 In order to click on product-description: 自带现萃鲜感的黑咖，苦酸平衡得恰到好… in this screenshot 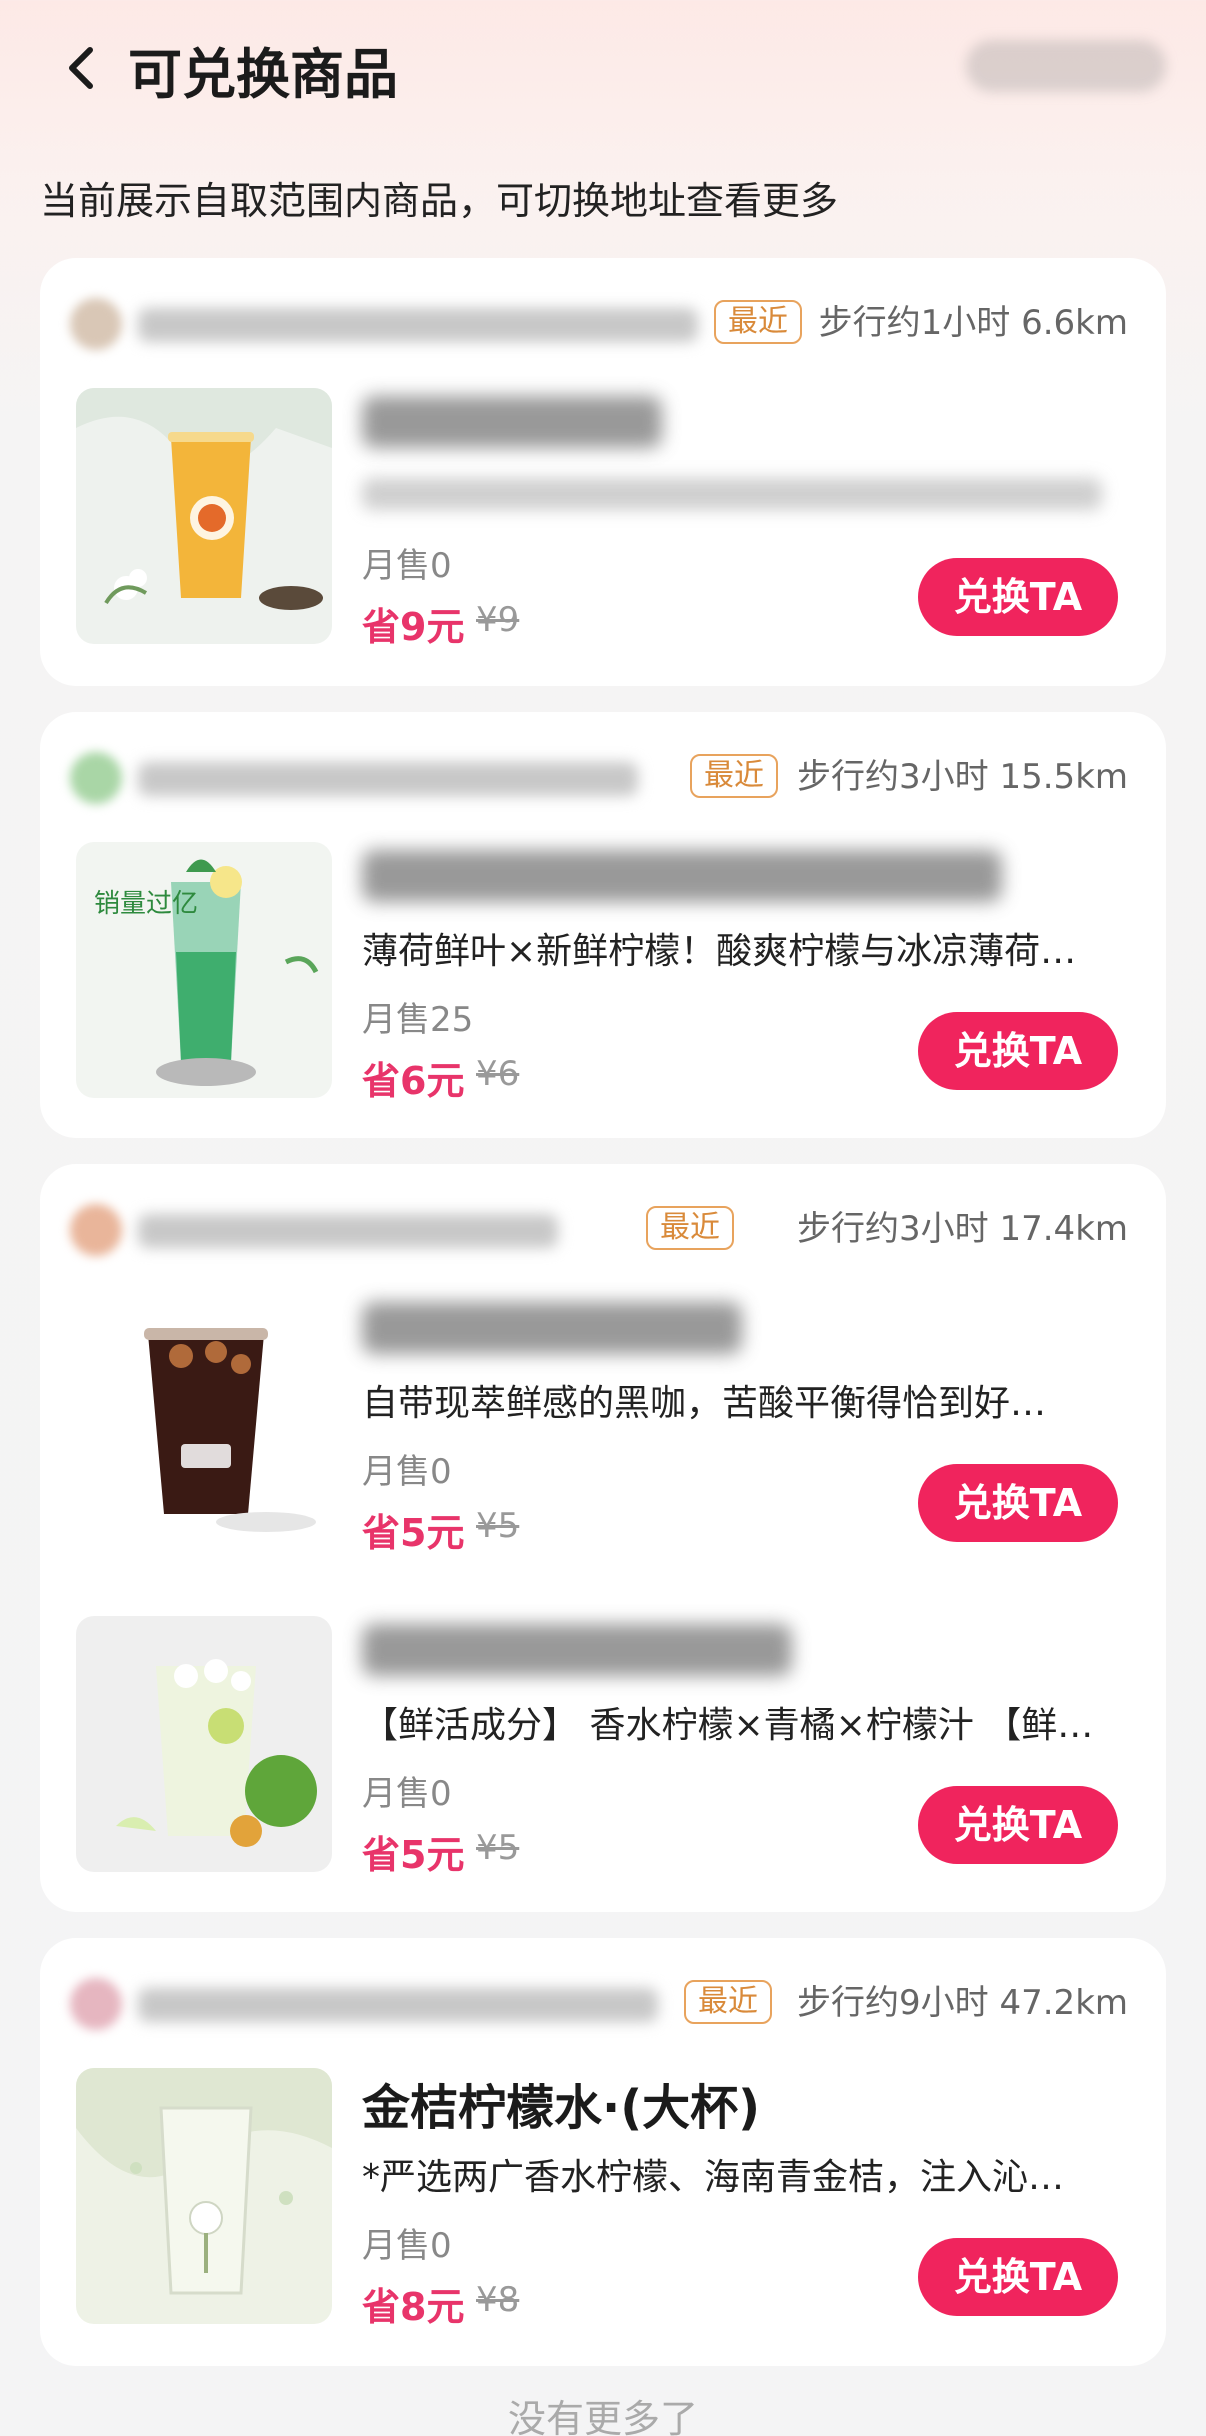, I will do `click(704, 1403)`.